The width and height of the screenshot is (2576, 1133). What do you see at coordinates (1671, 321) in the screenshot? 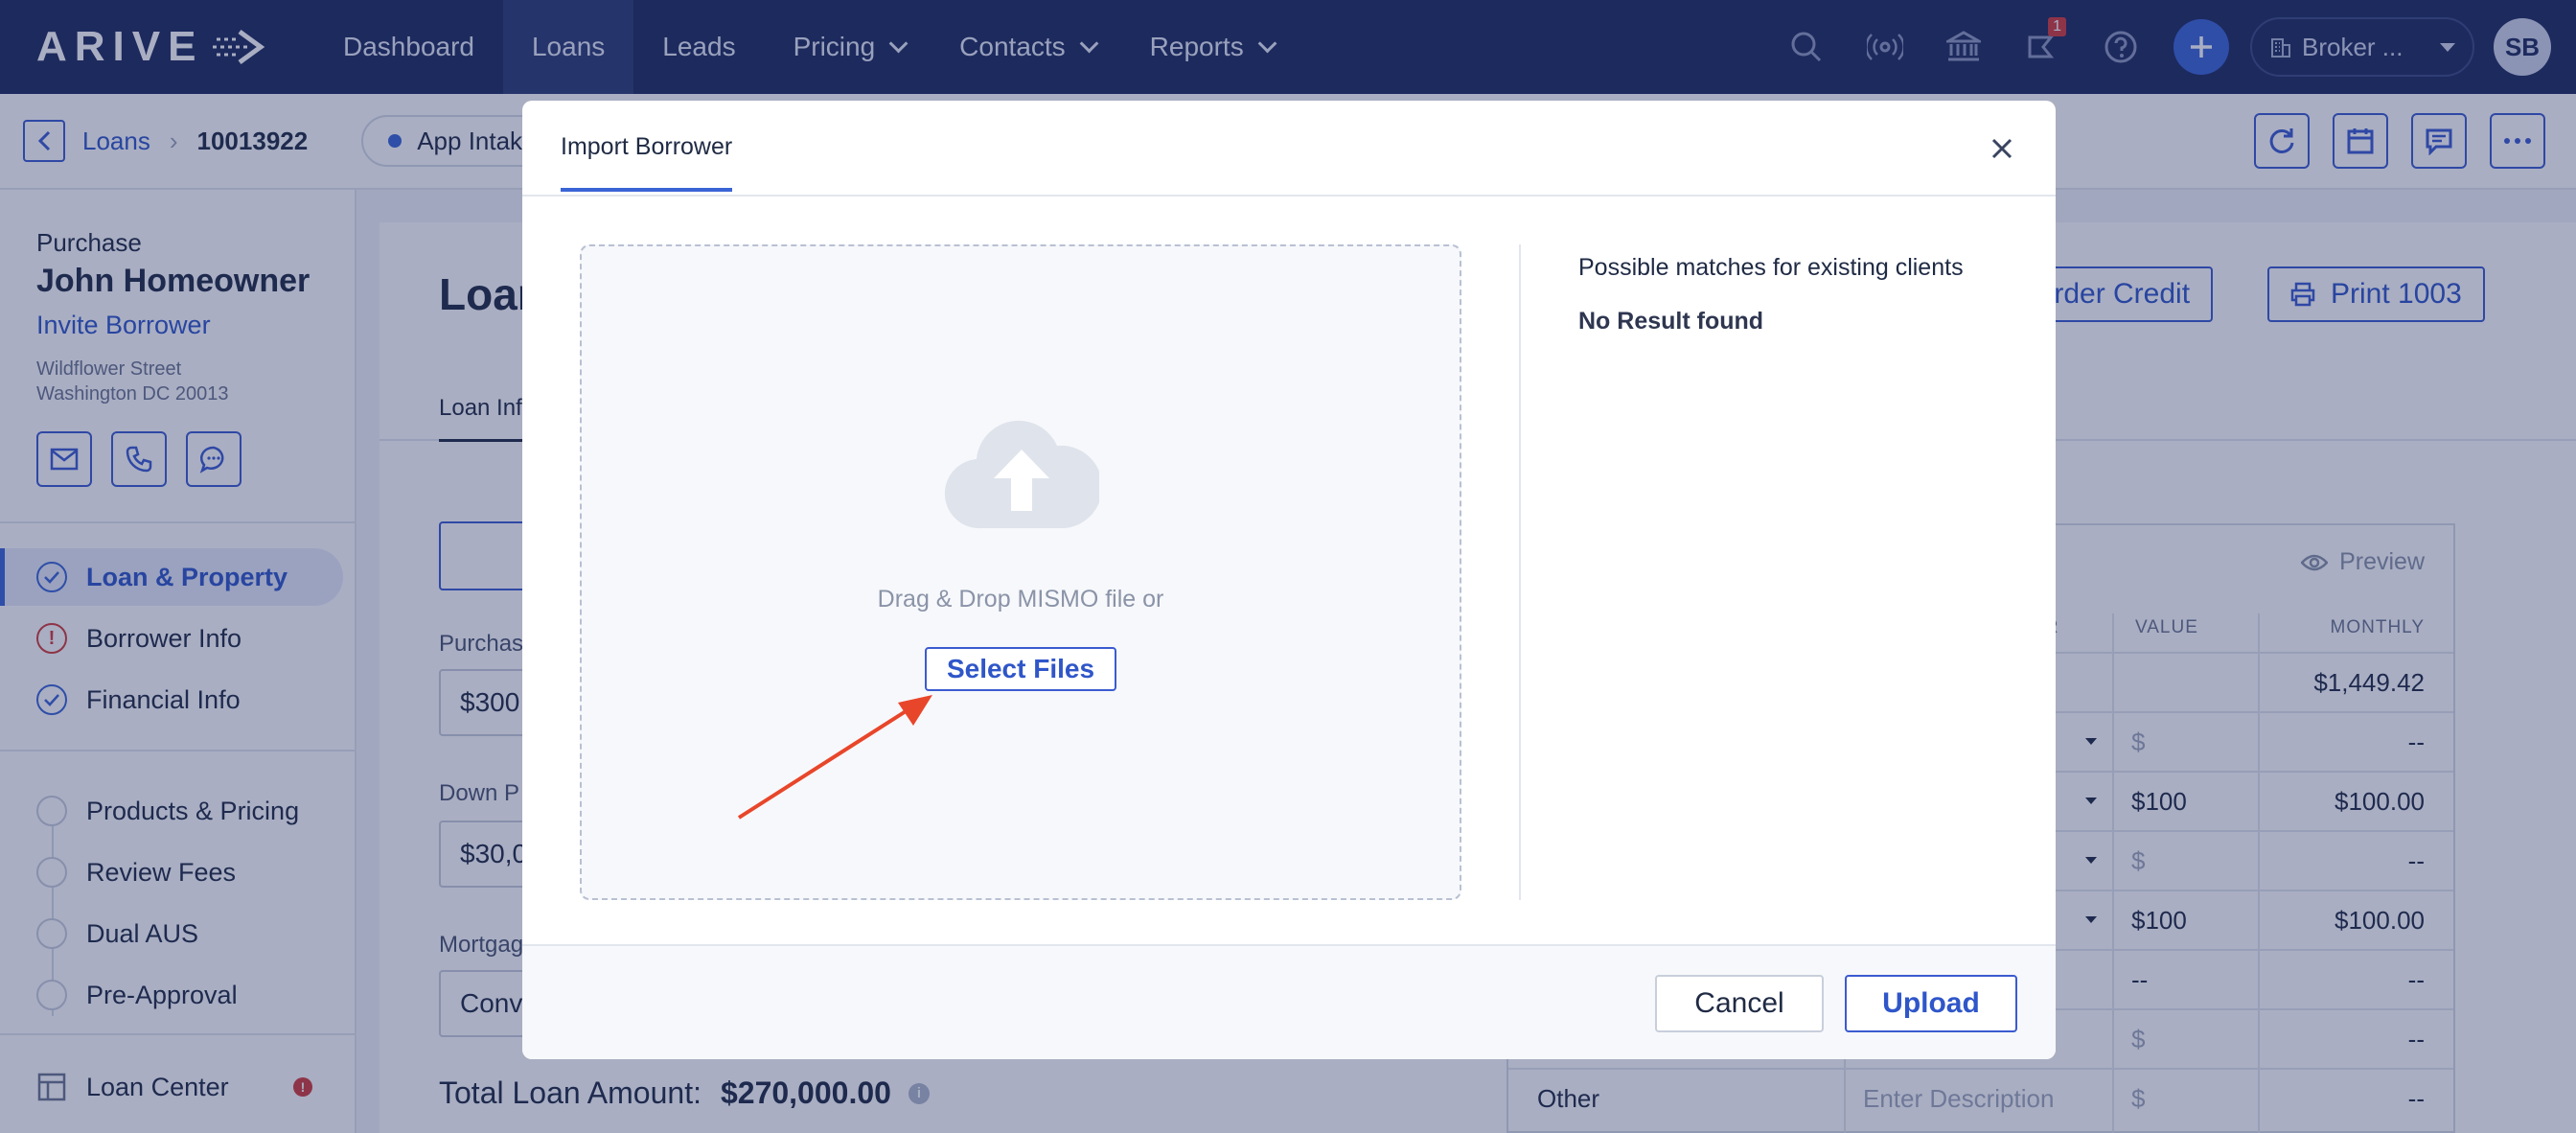
I see `no-result-text: No Result found` at bounding box center [1671, 321].